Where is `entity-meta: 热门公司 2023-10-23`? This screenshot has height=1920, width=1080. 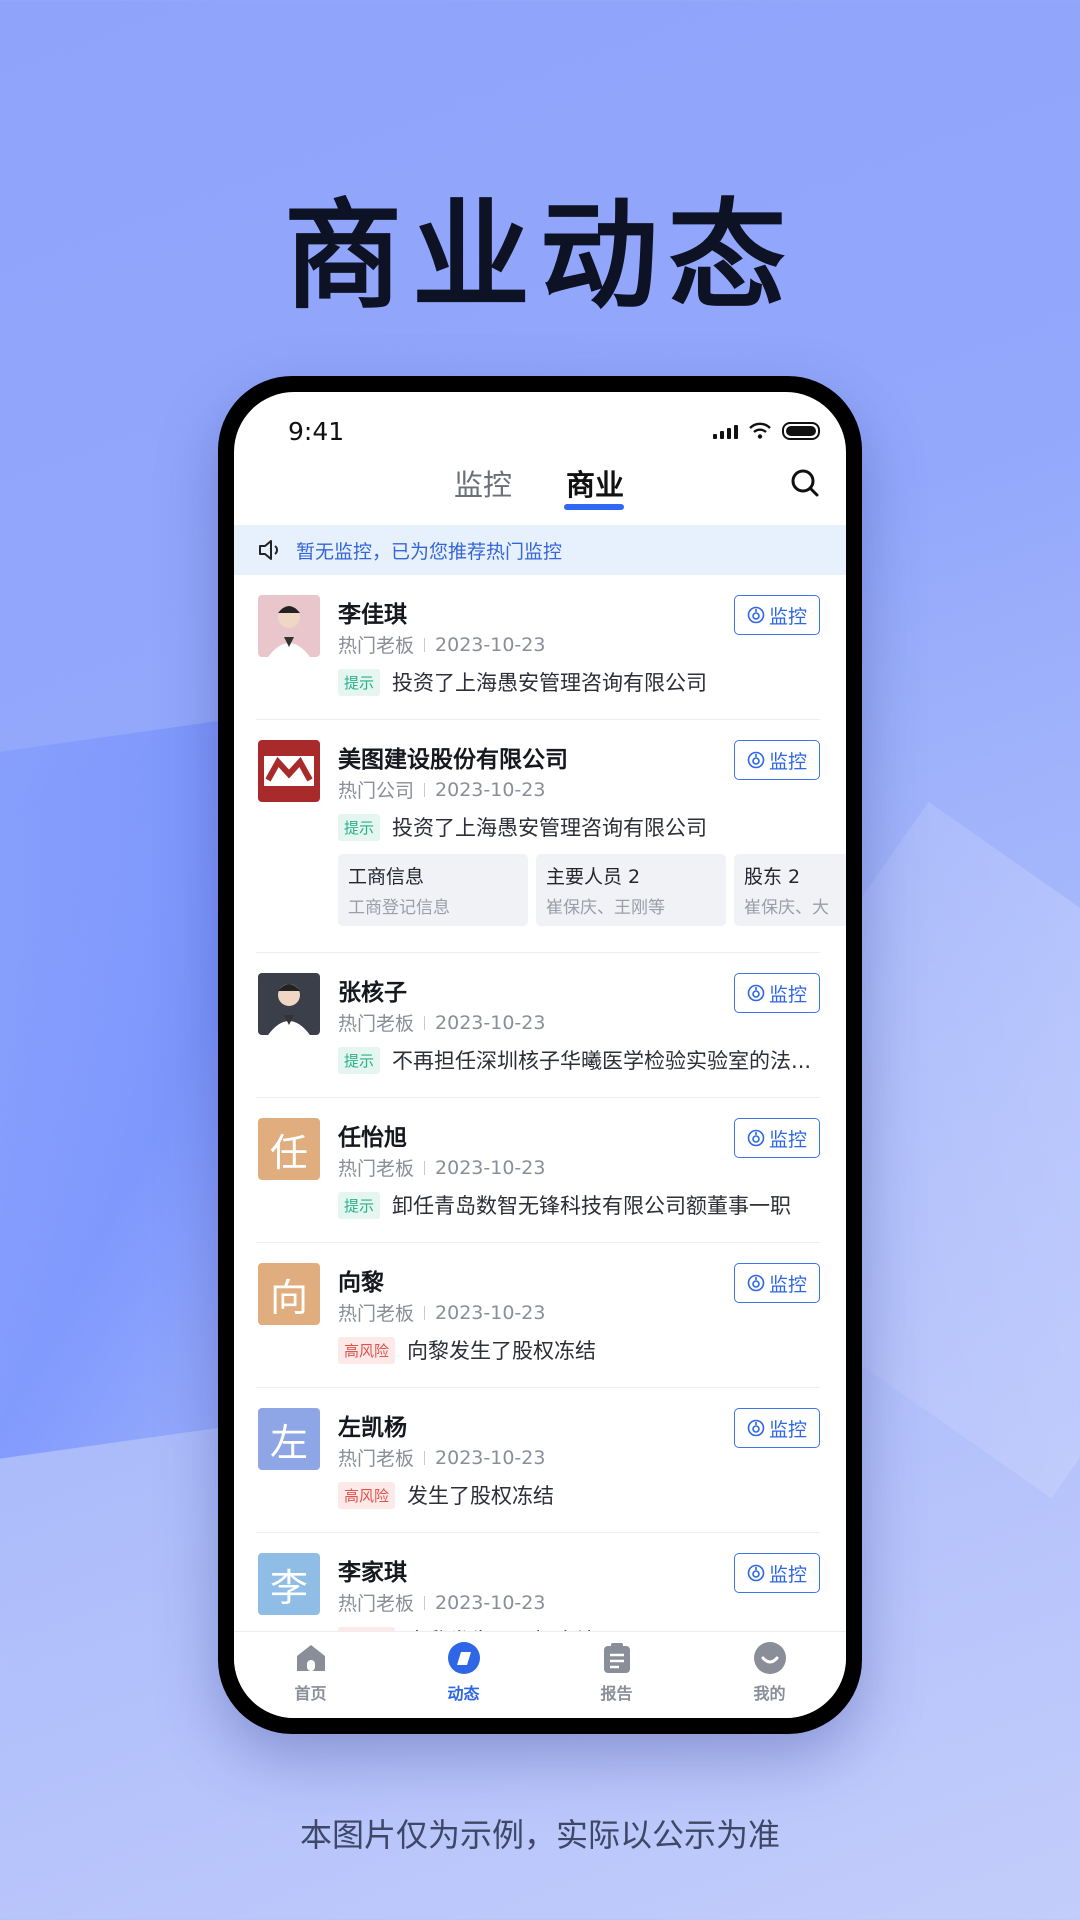
entity-meta: 热门公司 2023-10-23 is located at coordinates (441, 789).